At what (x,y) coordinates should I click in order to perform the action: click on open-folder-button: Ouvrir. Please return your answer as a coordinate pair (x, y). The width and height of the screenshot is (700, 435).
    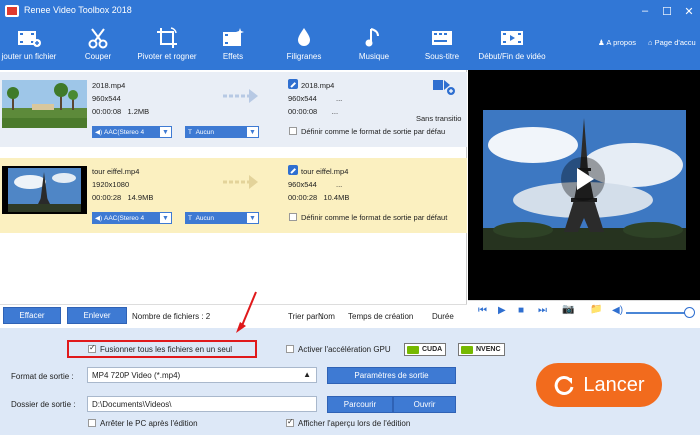
    Looking at the image, I should click on (424, 404).